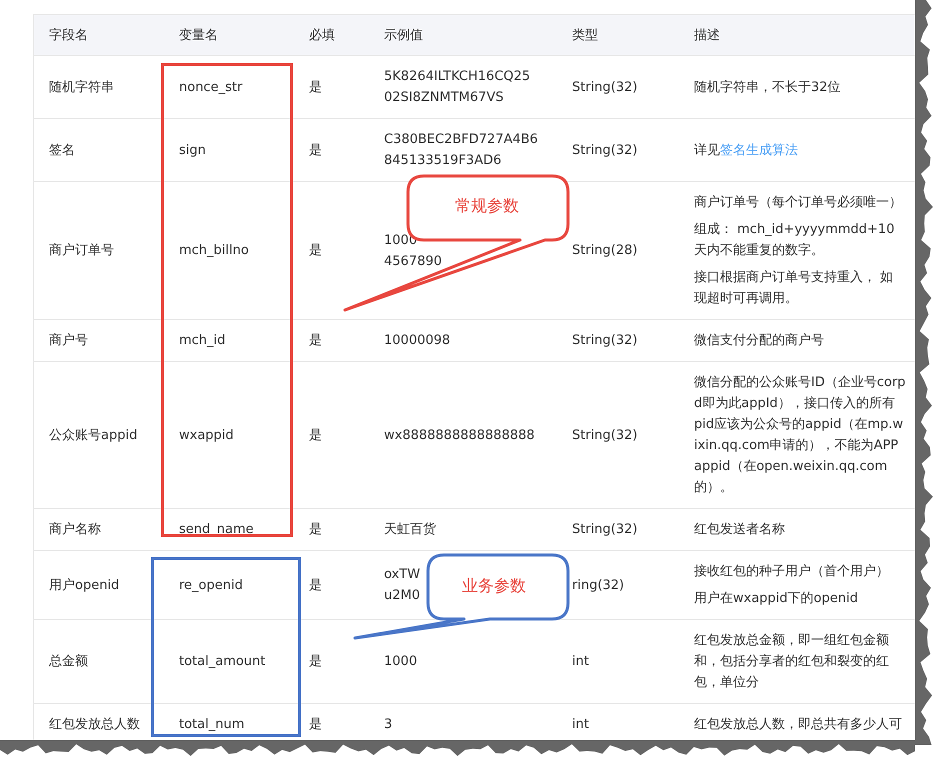 The width and height of the screenshot is (947, 779). I want to click on table-cell: 5K8264ILTKCH16CQ25 02SI8ZNMTM67VS, so click(463, 87).